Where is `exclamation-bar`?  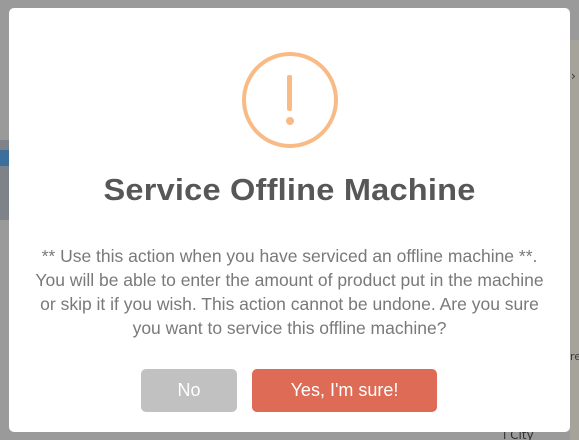
exclamation-bar is located at coordinates (289, 93).